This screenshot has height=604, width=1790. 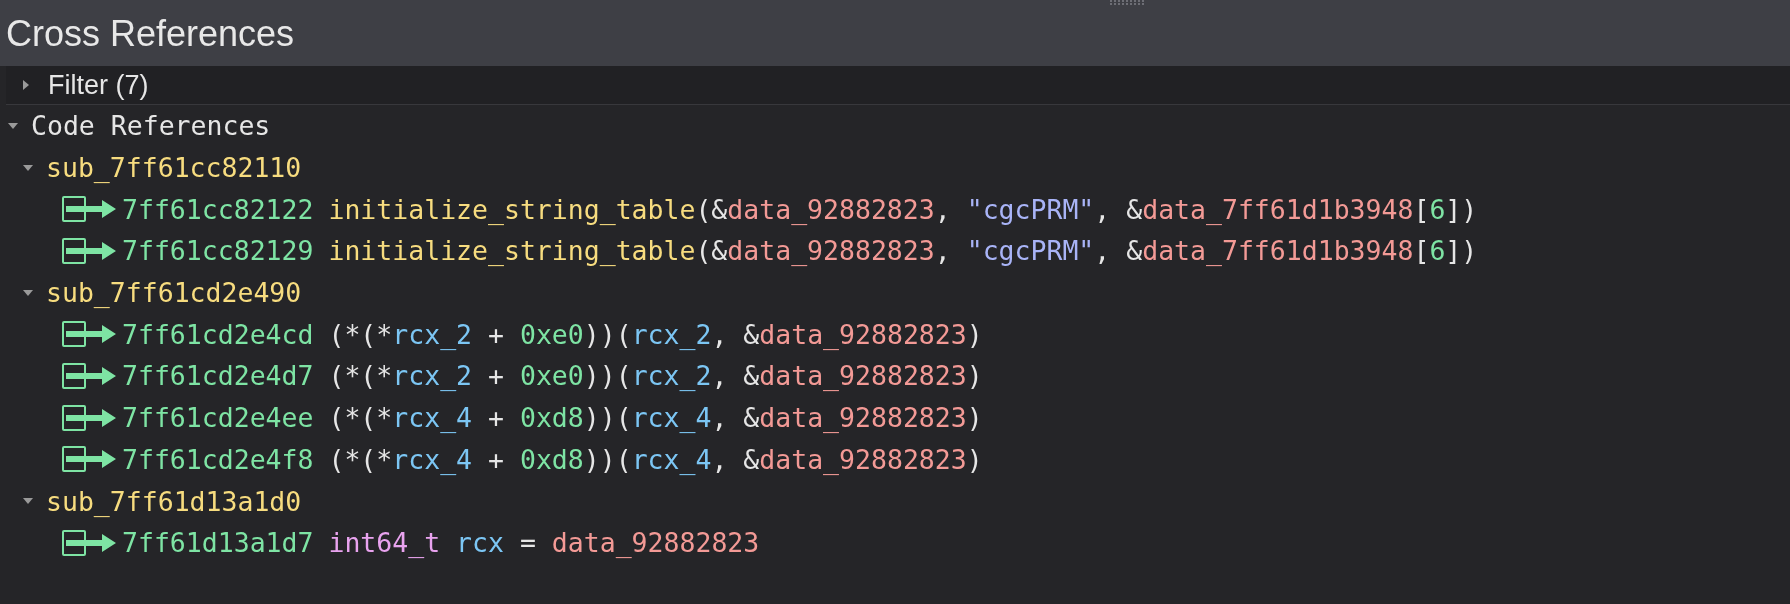 I want to click on section-label: Code References, so click(x=151, y=126).